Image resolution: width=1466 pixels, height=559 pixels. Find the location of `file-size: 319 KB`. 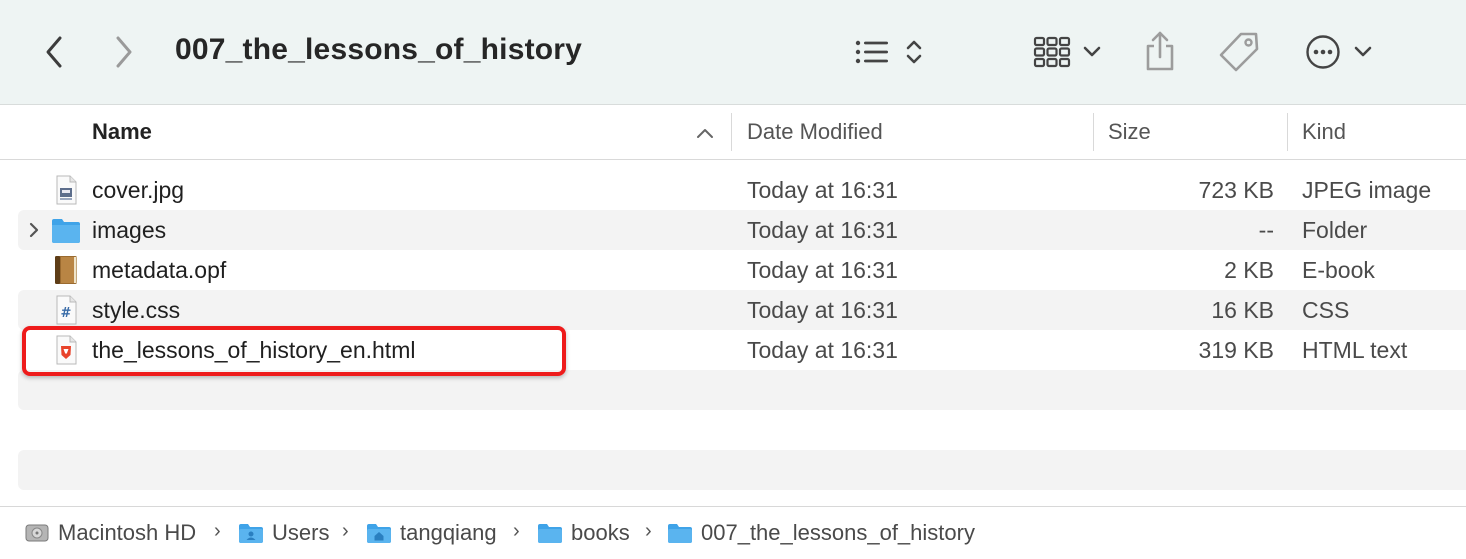

file-size: 319 KB is located at coordinates (1236, 350).